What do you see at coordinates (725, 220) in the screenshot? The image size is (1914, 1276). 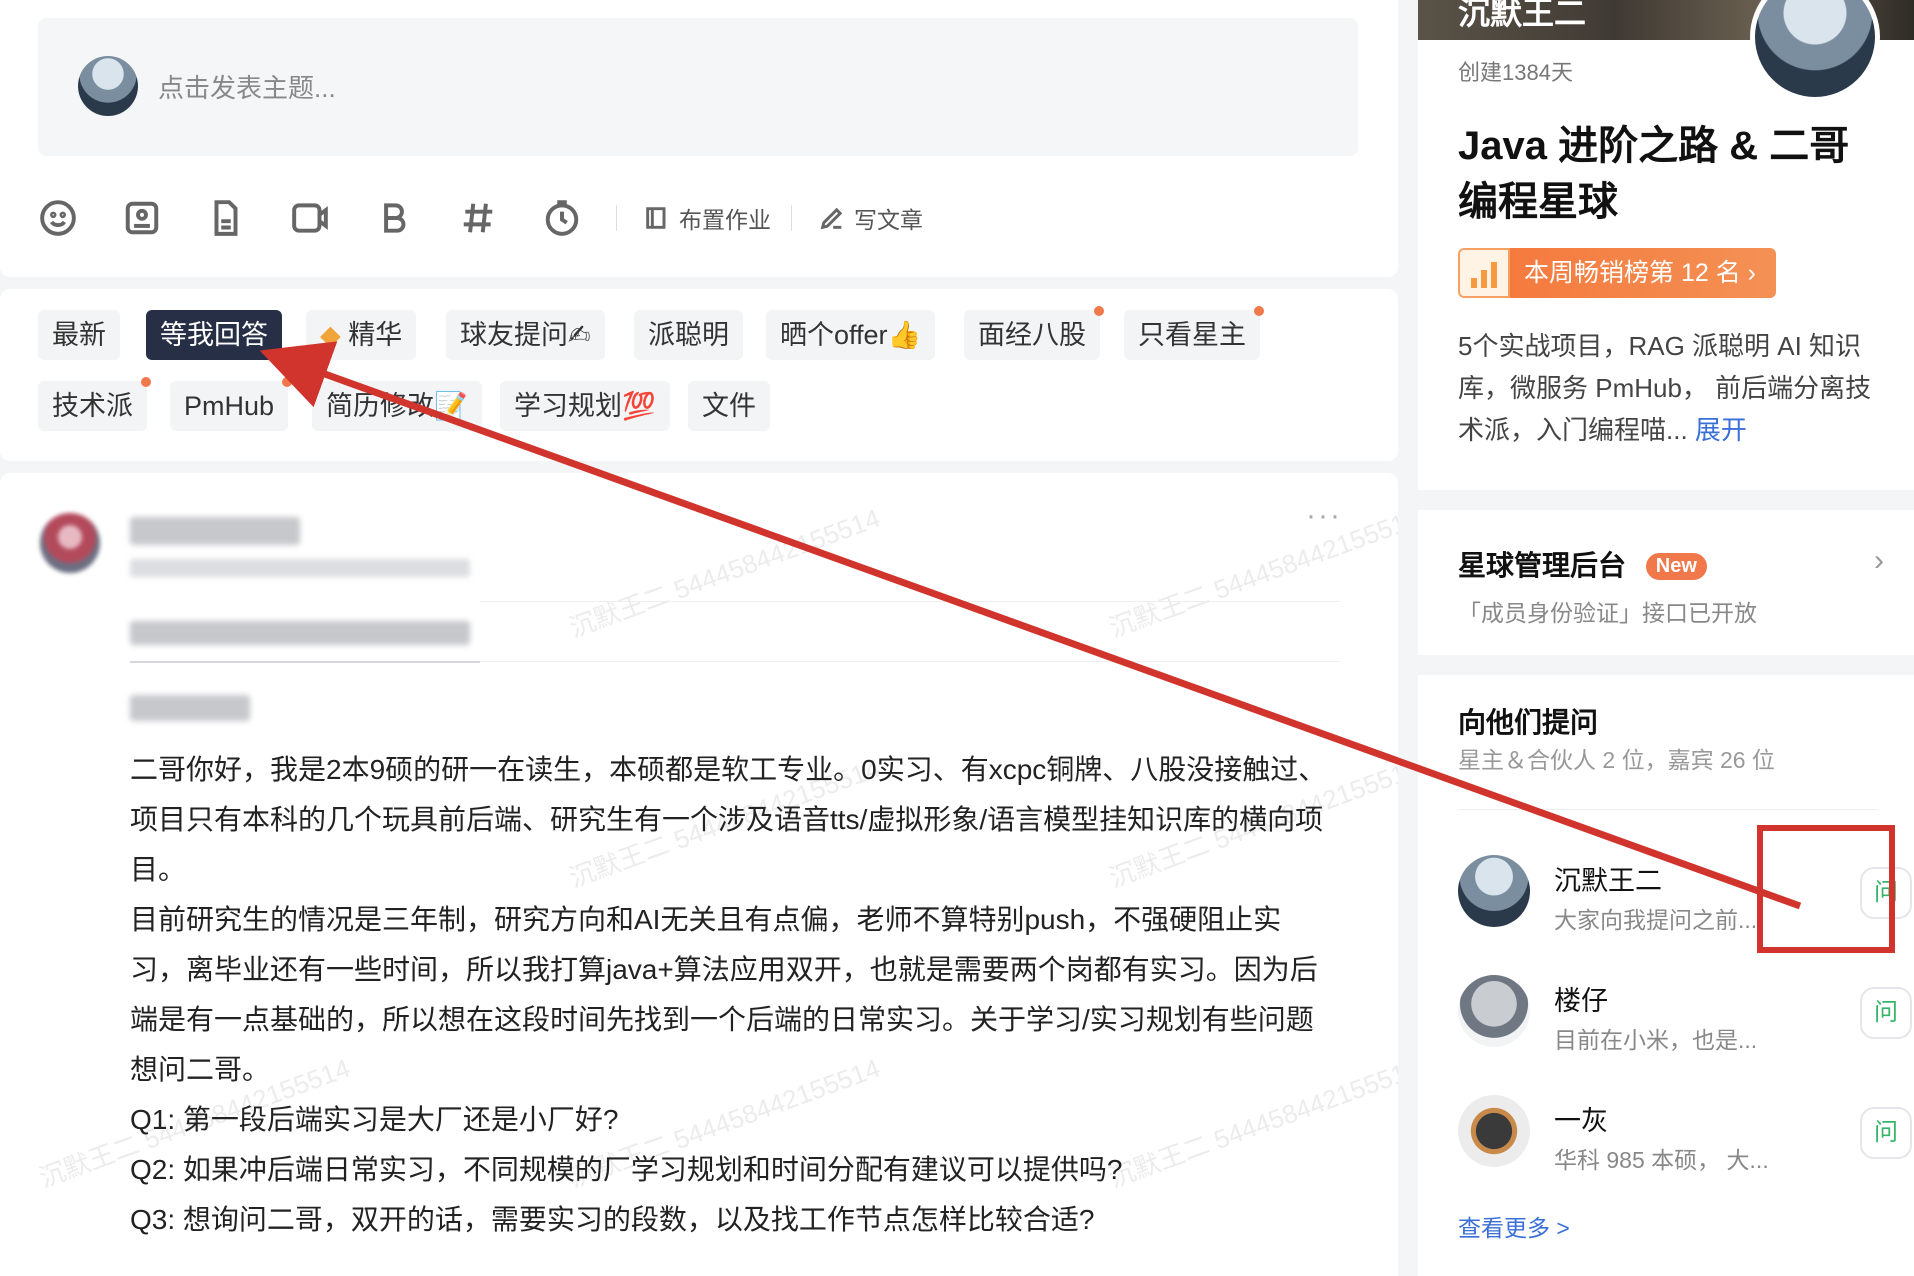 I see `assign-homework-label: 布置作业` at bounding box center [725, 220].